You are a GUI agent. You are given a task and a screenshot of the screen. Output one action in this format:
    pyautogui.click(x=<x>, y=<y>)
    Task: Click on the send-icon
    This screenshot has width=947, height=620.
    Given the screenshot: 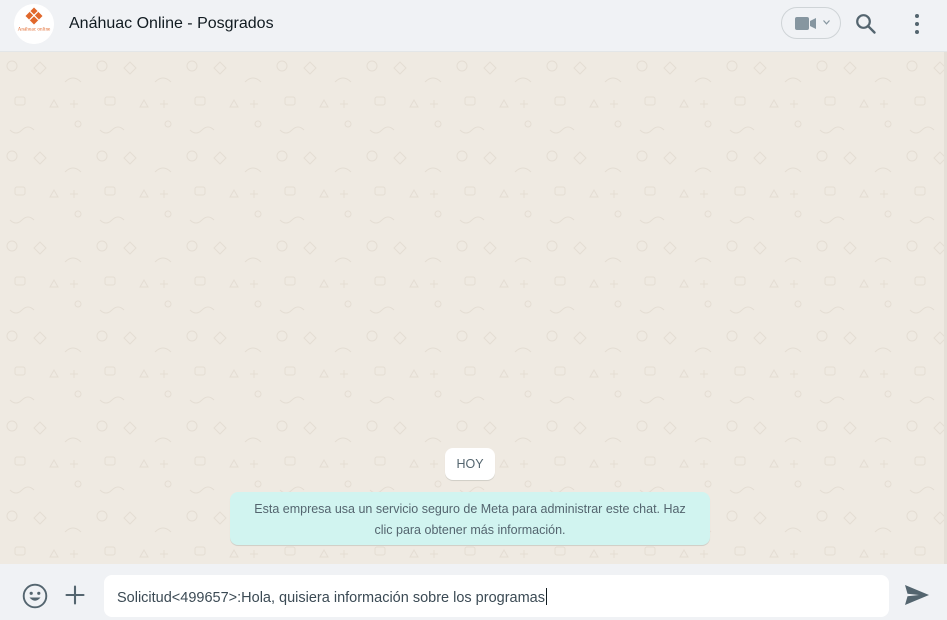 What is the action you would take?
    pyautogui.click(x=917, y=595)
    